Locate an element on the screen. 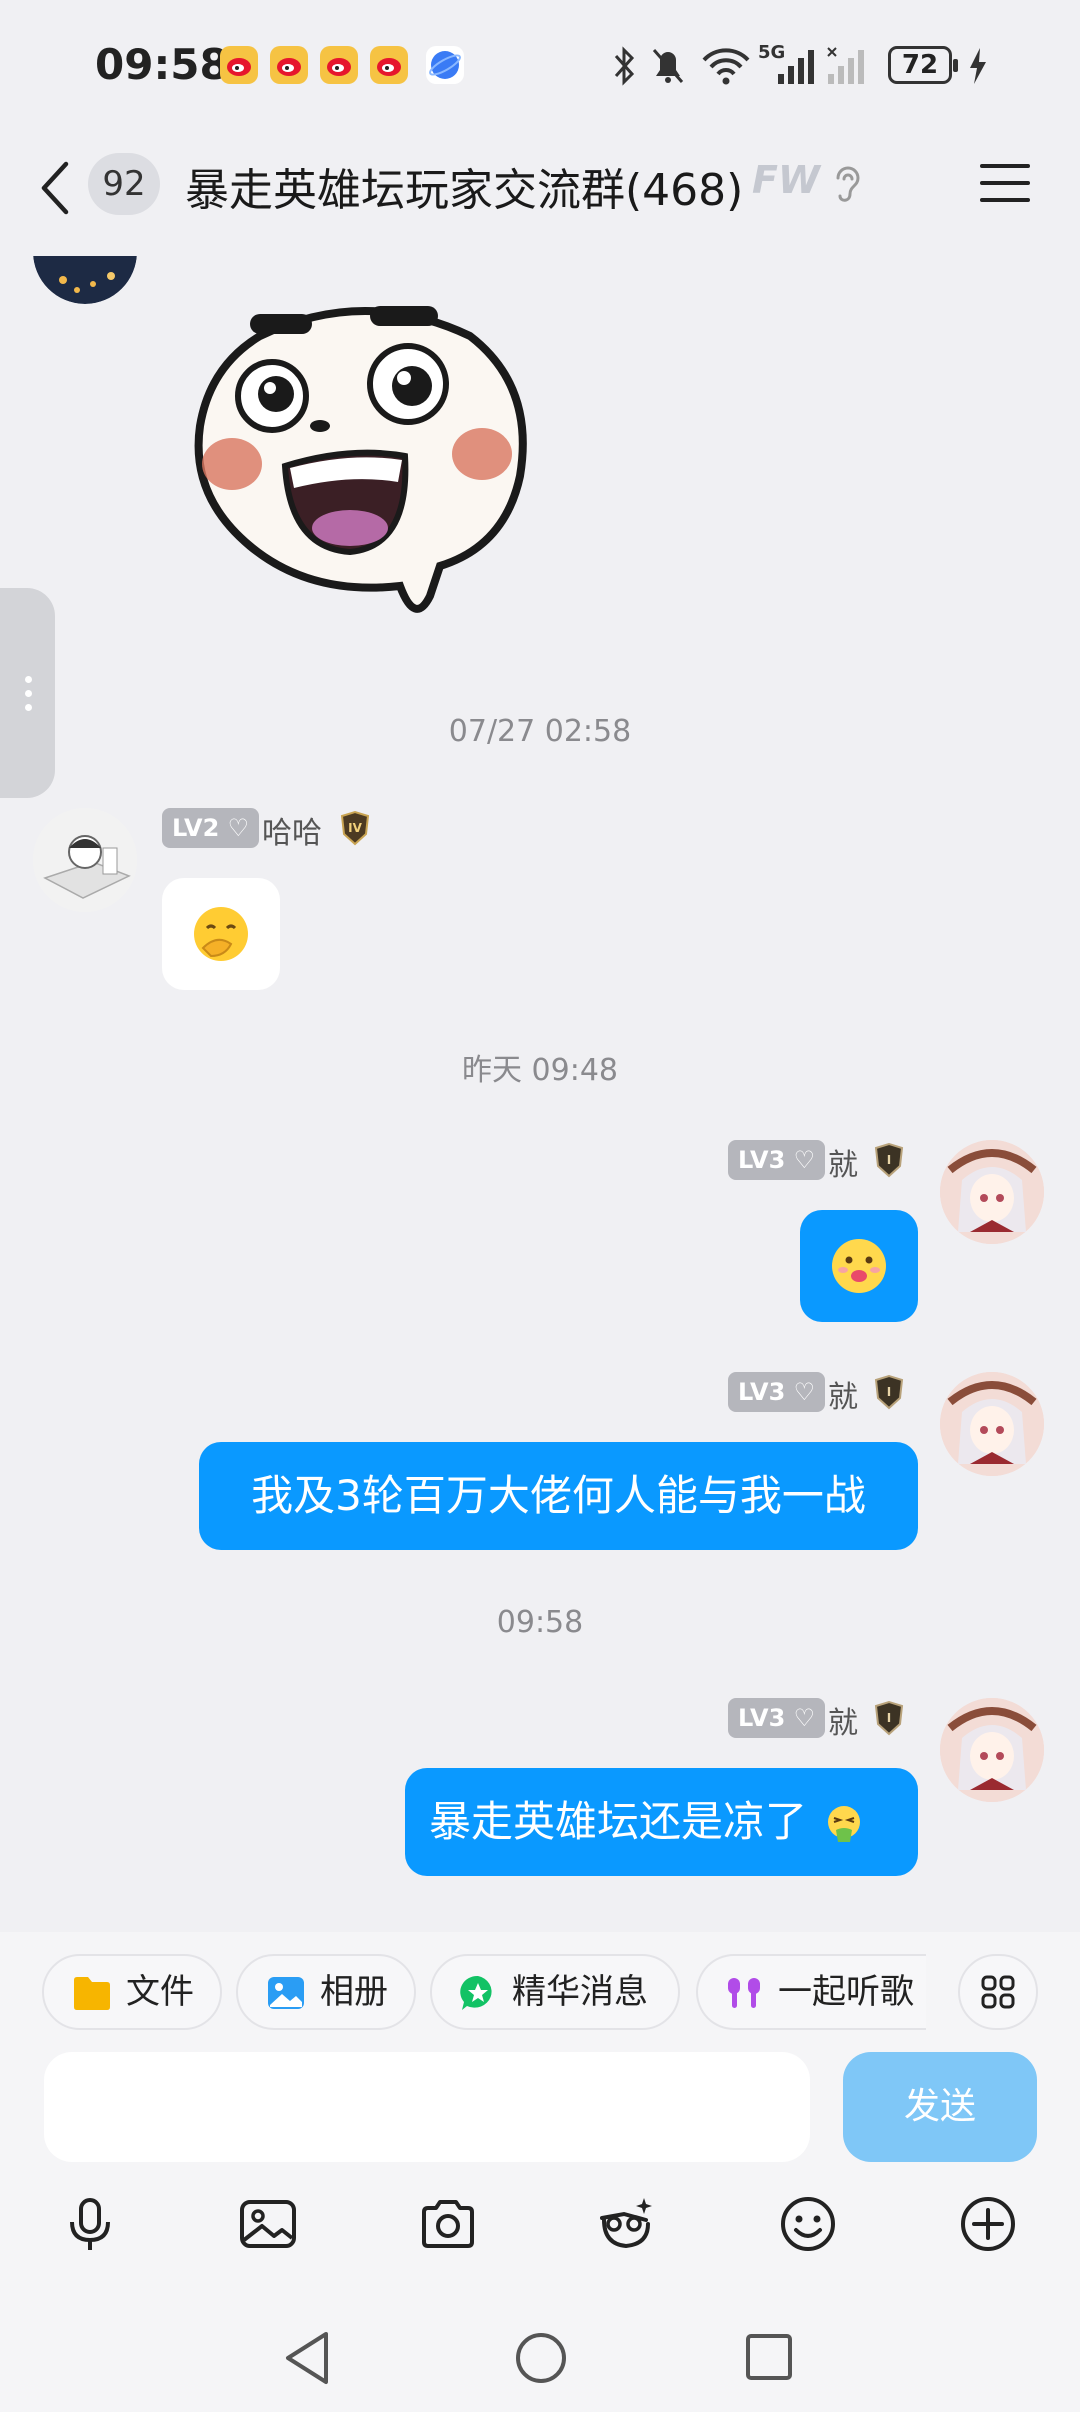 The image size is (1080, 2412). sticker-face-image is located at coordinates (360, 459).